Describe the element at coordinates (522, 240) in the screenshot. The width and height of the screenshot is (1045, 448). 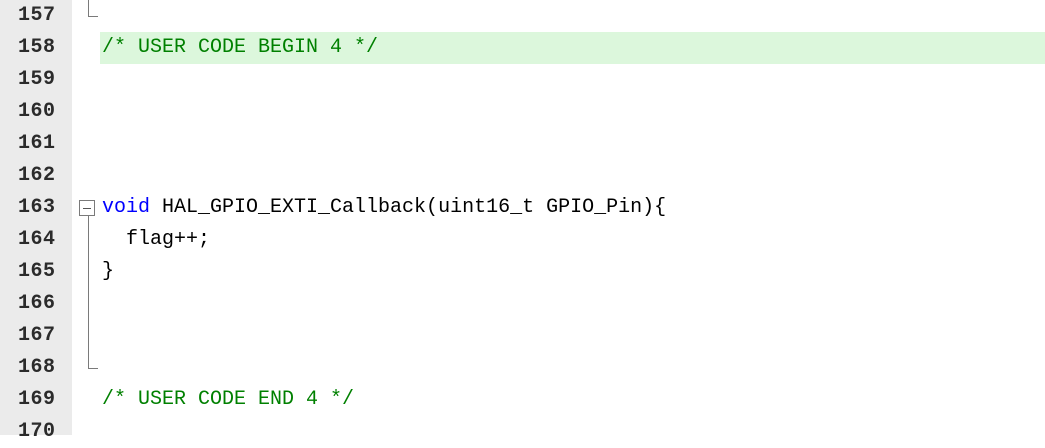
I see `code-line: 164 flag++;` at that location.